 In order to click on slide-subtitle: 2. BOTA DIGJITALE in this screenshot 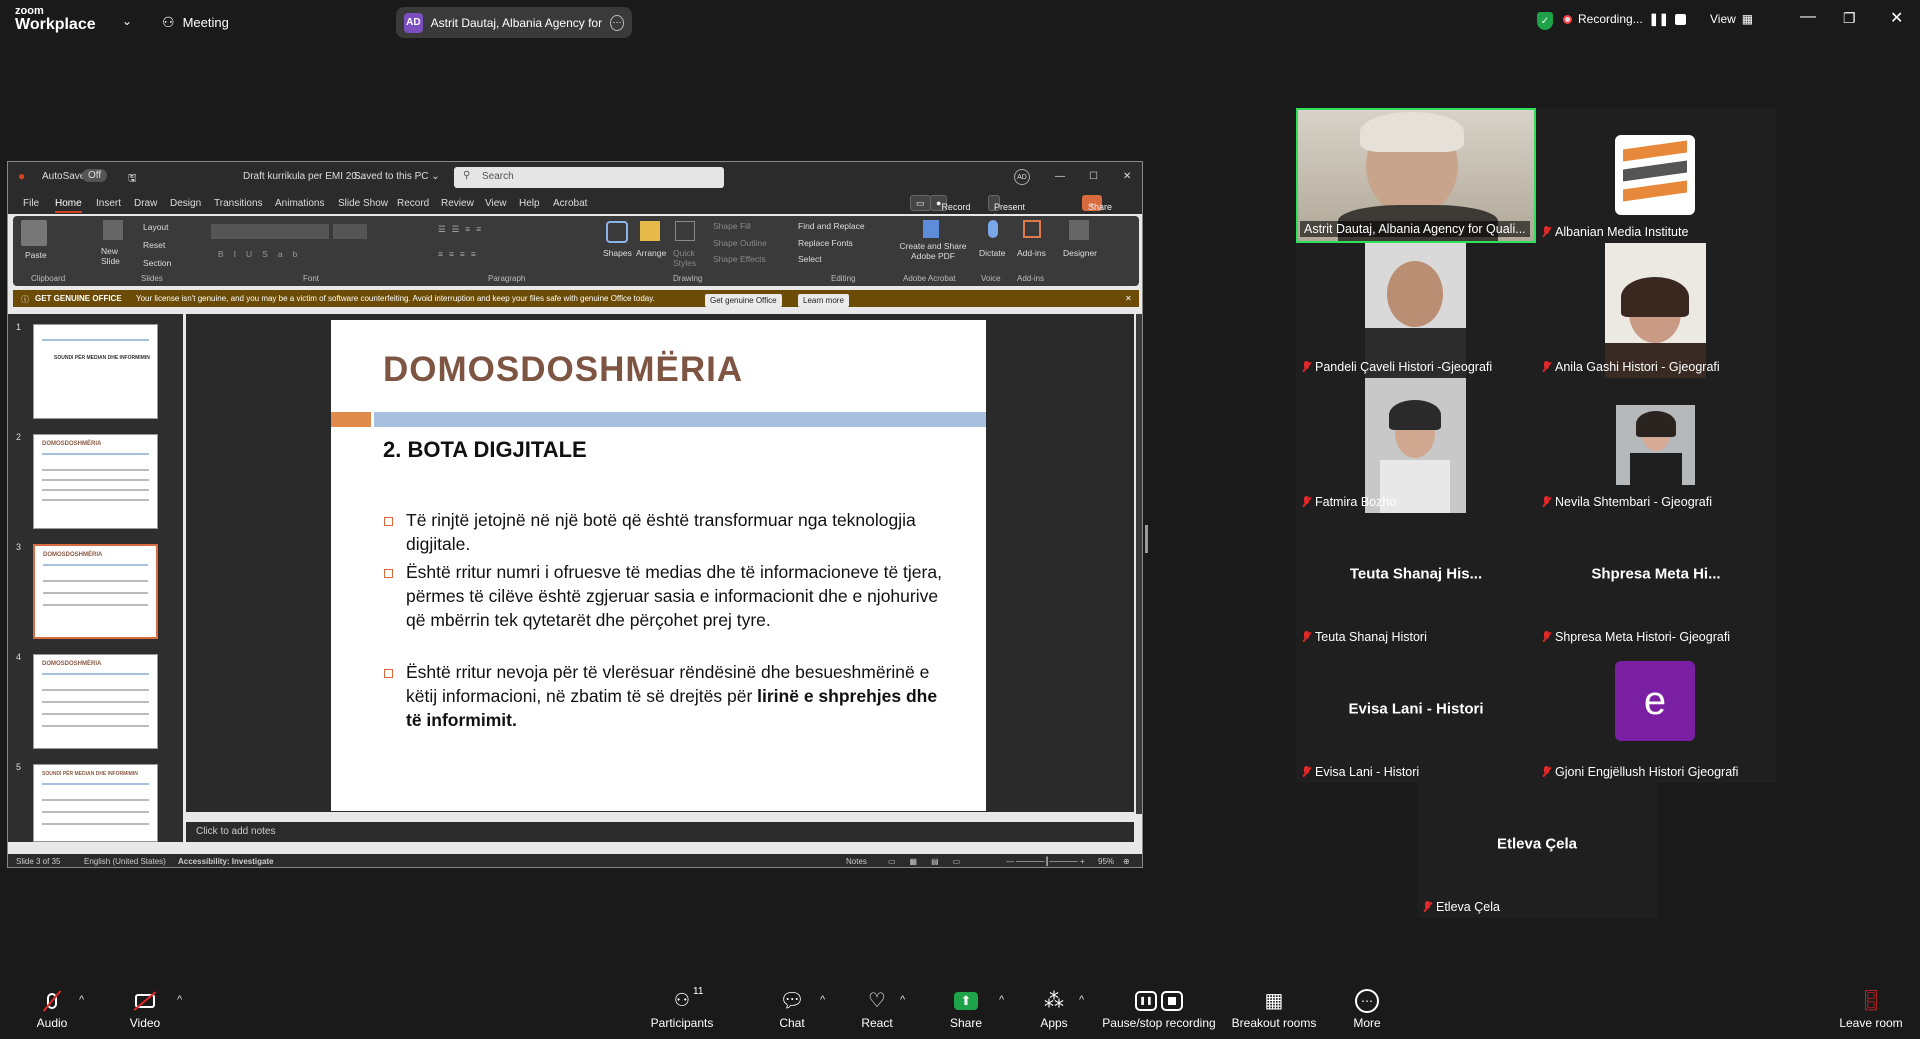, I will do `click(485, 450)`.